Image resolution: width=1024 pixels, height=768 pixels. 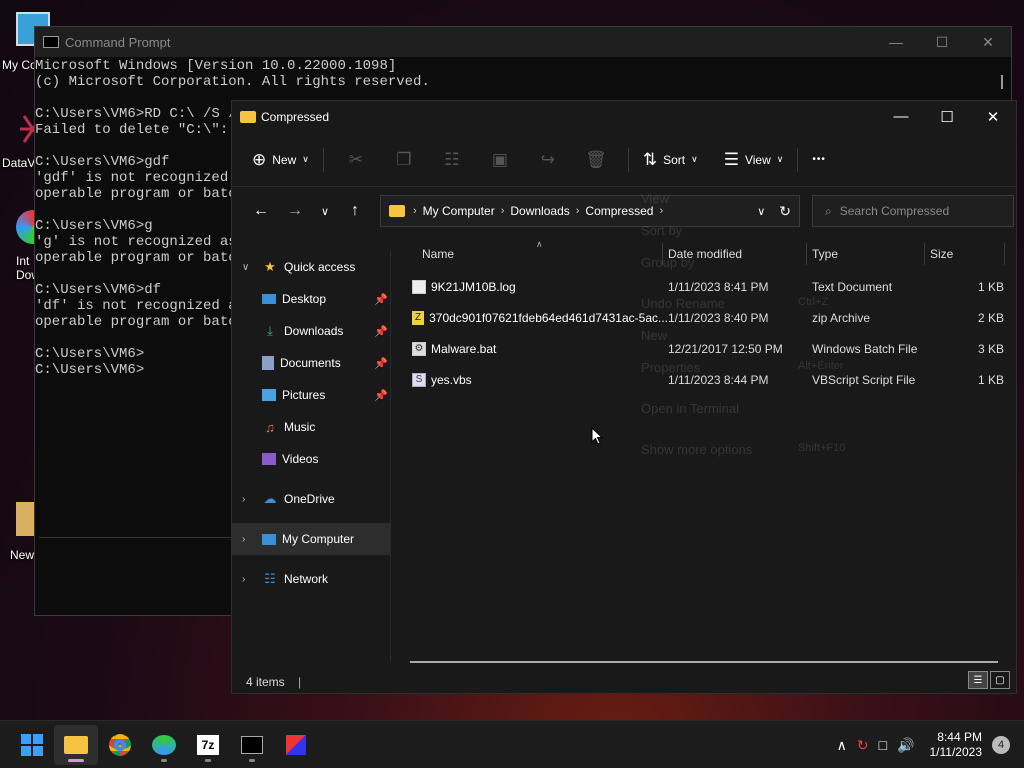 I want to click on paste-icon: ☷, so click(x=452, y=160).